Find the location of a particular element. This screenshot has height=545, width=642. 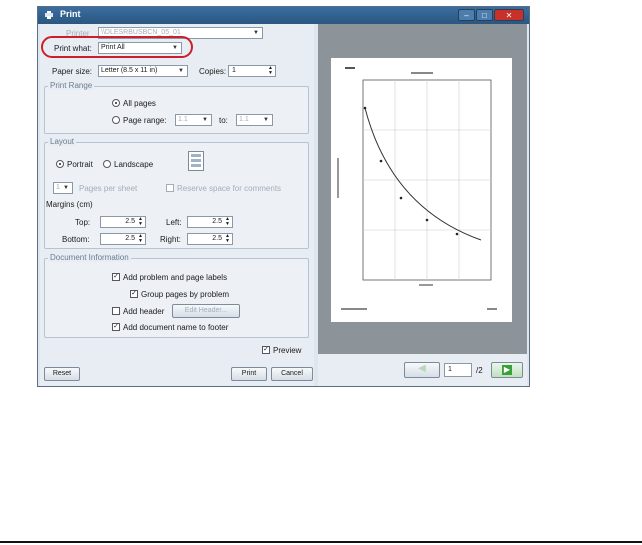

print-range-title: Print Range is located at coordinates (71, 85).